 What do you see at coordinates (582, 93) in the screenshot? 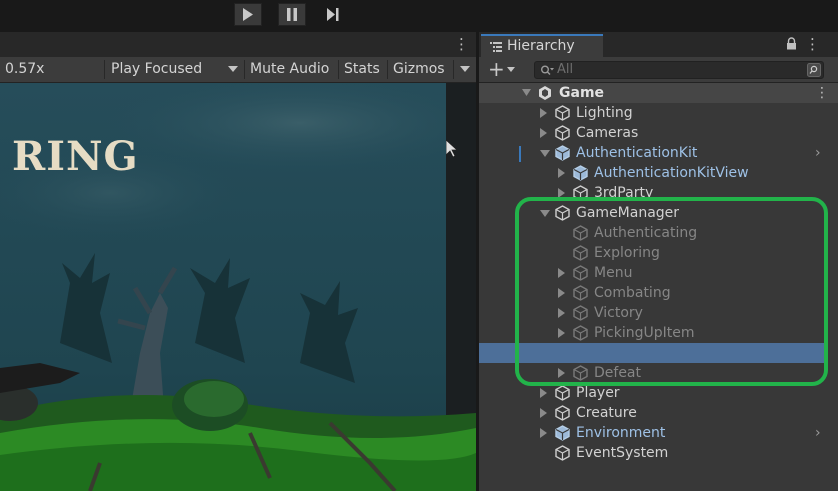
I see `scene-name: Game` at bounding box center [582, 93].